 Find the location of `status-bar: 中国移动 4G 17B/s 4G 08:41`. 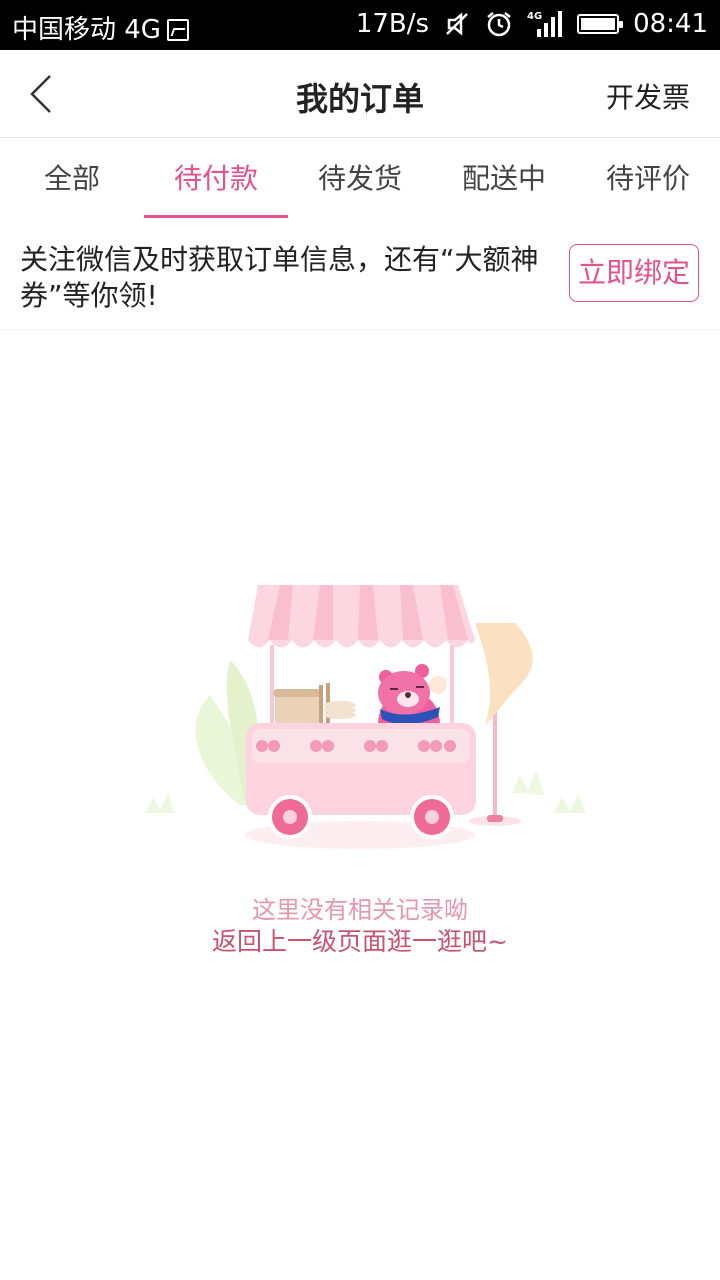

status-bar: 中国移动 4G 17B/s 4G 08:41 is located at coordinates (360, 25).